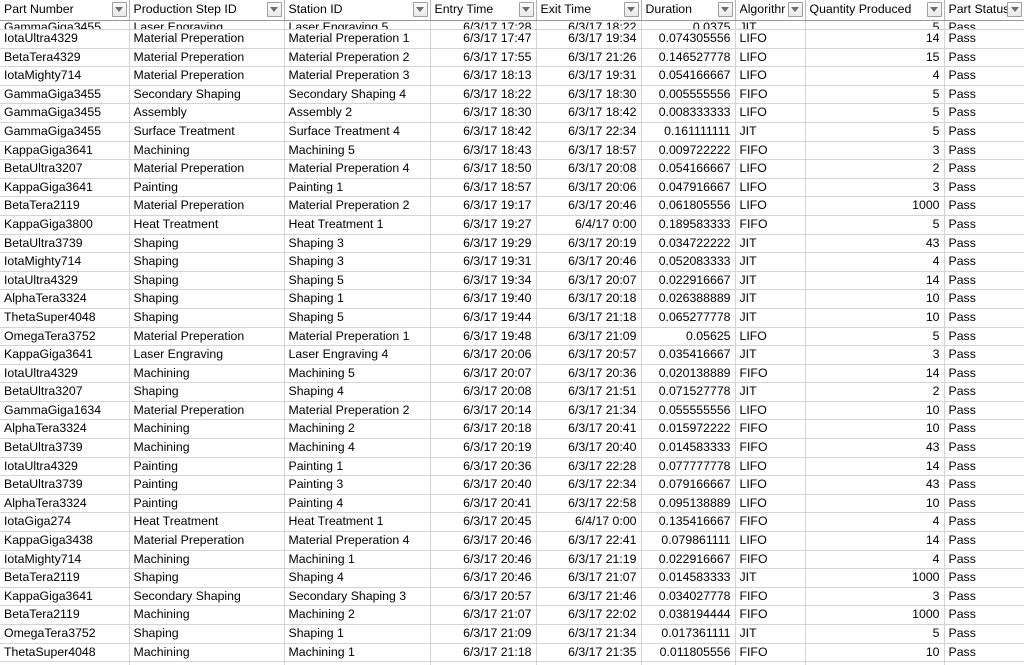 Image resolution: width=1024 pixels, height=665 pixels. What do you see at coordinates (357, 244) in the screenshot?
I see `cell-station-id: Shaping 3` at bounding box center [357, 244].